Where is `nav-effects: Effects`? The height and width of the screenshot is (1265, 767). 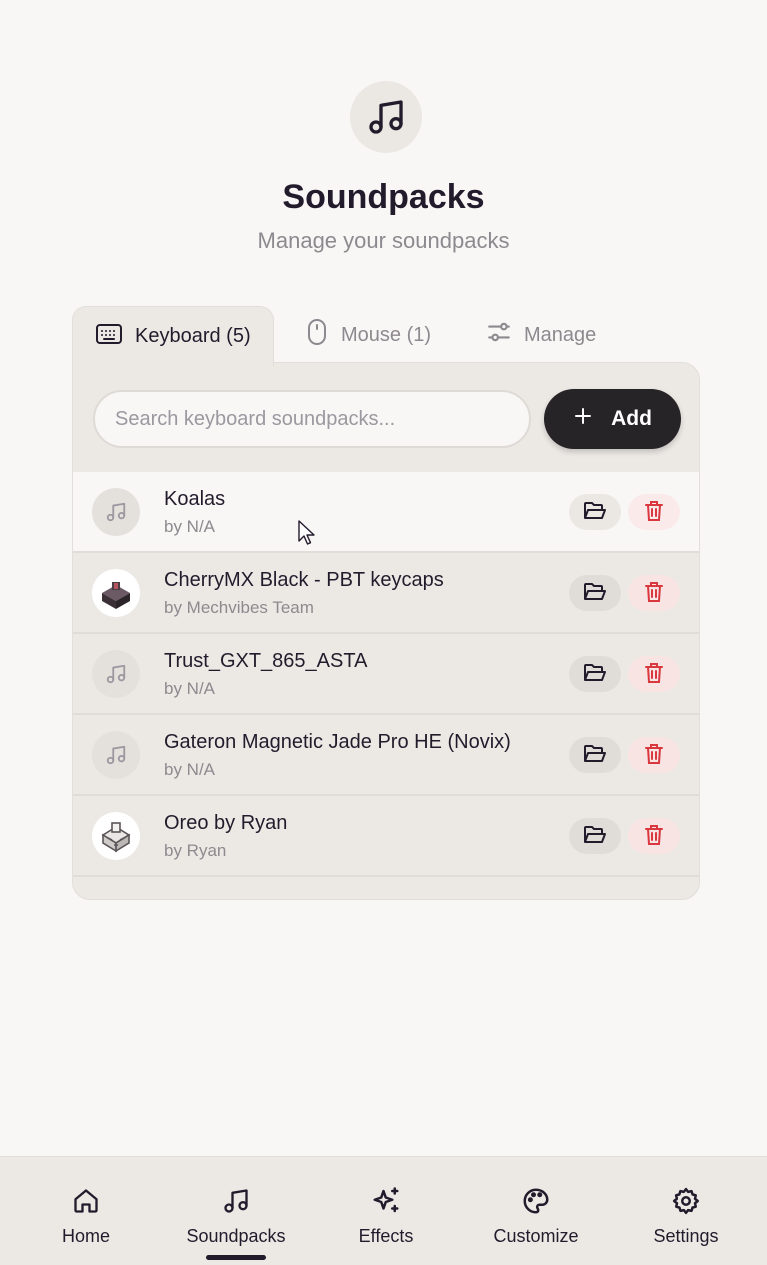
nav-effects: Effects is located at coordinates (386, 1211).